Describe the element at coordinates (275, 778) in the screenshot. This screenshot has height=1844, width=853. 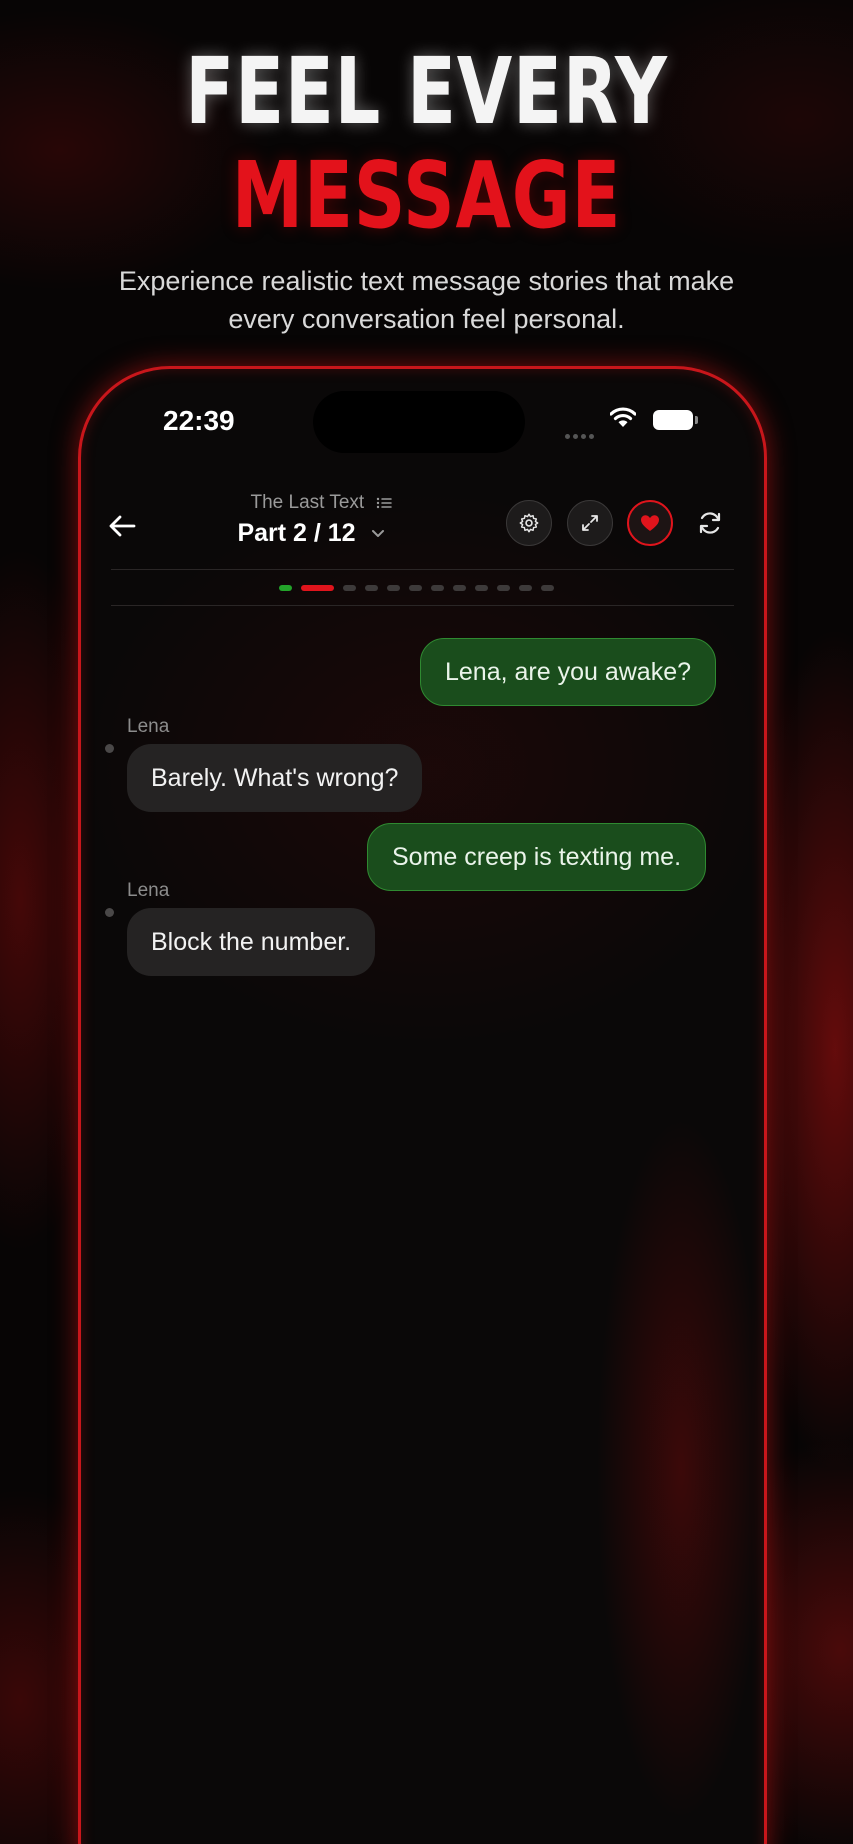
I see `message-bubble-incoming: Barely. What's wrong?` at that location.